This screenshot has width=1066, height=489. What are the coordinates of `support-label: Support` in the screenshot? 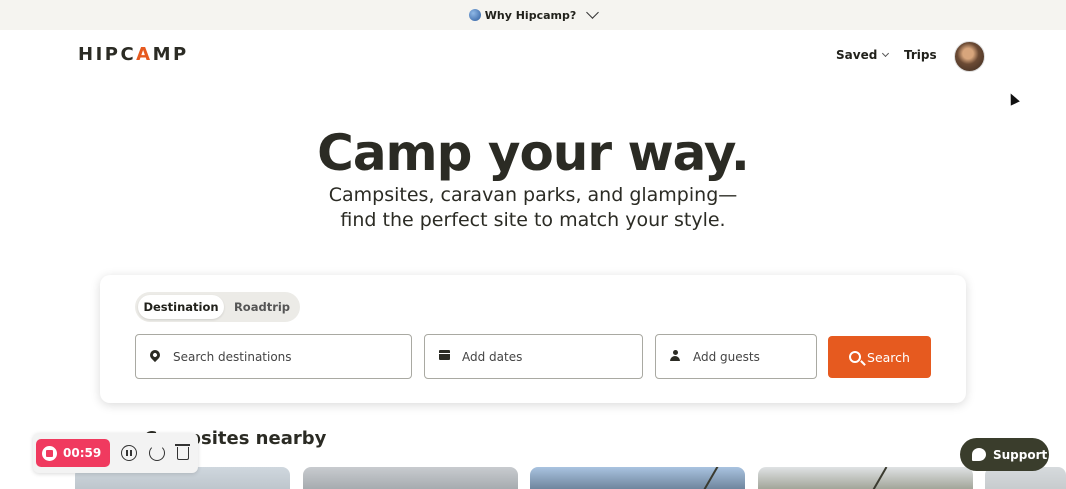 It's located at (1020, 454).